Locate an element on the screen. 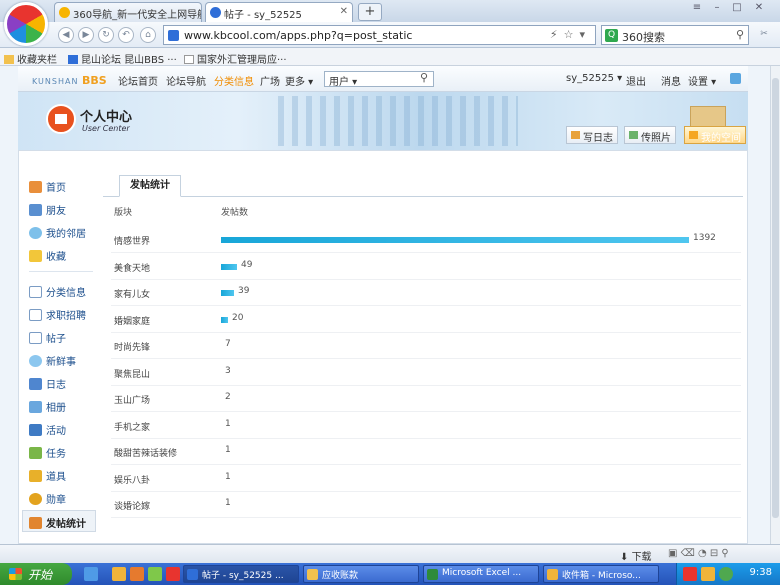 This screenshot has height=585, width=780. browser-tab-360nav: 360导航_新一代安全上网导航 is located at coordinates (128, 12).